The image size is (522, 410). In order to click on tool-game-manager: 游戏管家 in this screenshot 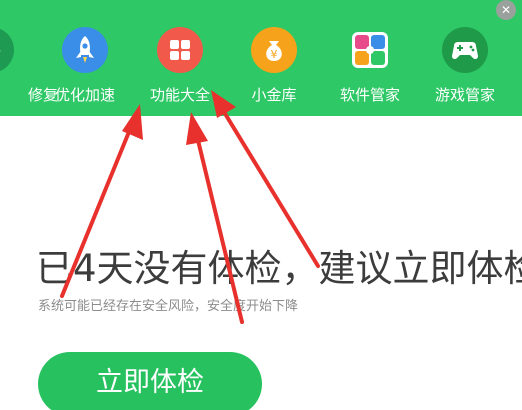, I will do `click(465, 58)`.